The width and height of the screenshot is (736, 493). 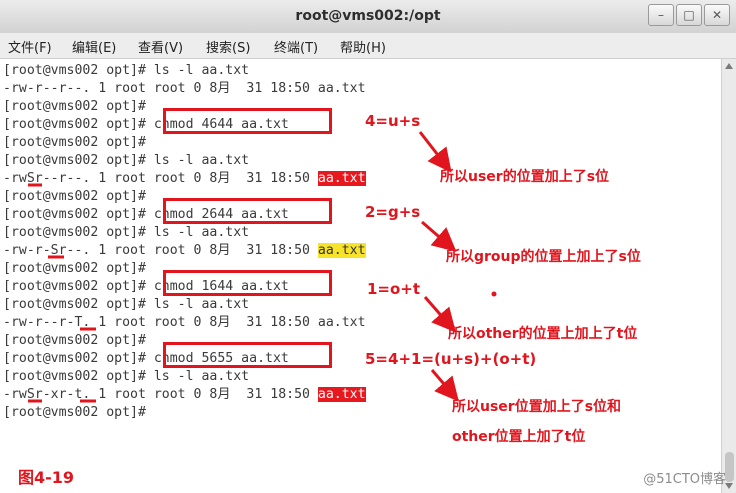 I want to click on arrow-1-icon, so click(x=435, y=152).